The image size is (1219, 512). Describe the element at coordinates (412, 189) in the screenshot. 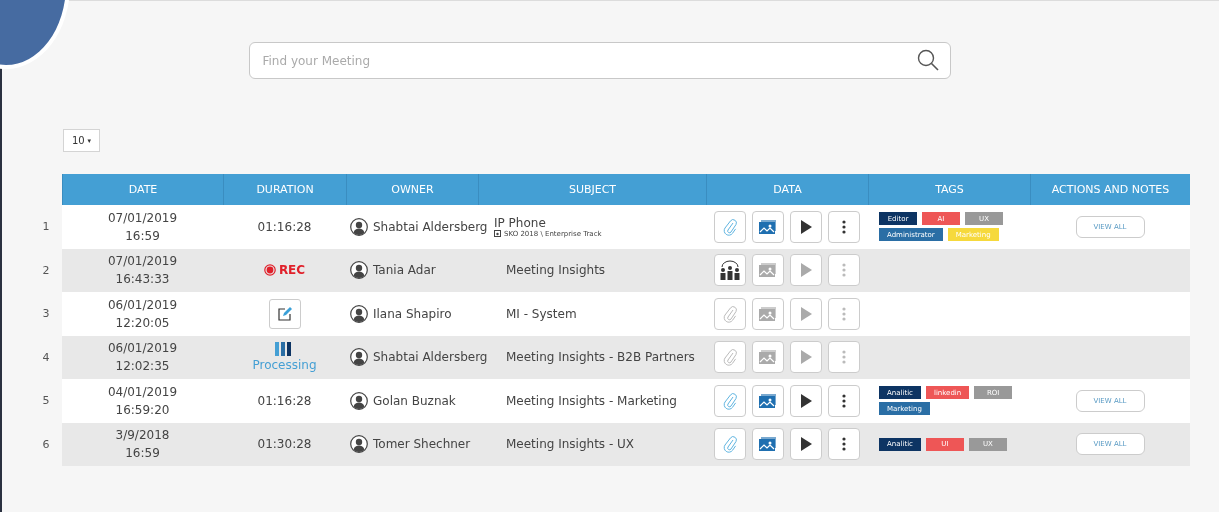

I see `column-header: OWNER` at that location.